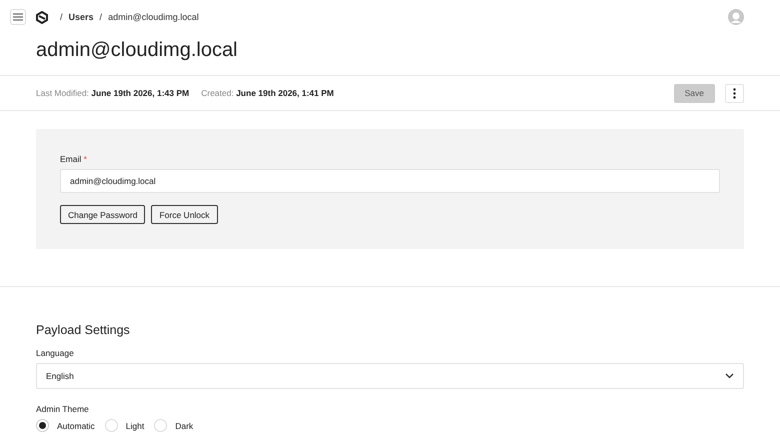 The height and width of the screenshot is (439, 780). Describe the element at coordinates (390, 181) in the screenshot. I see `email-field: admin@cloudimg.local` at that location.